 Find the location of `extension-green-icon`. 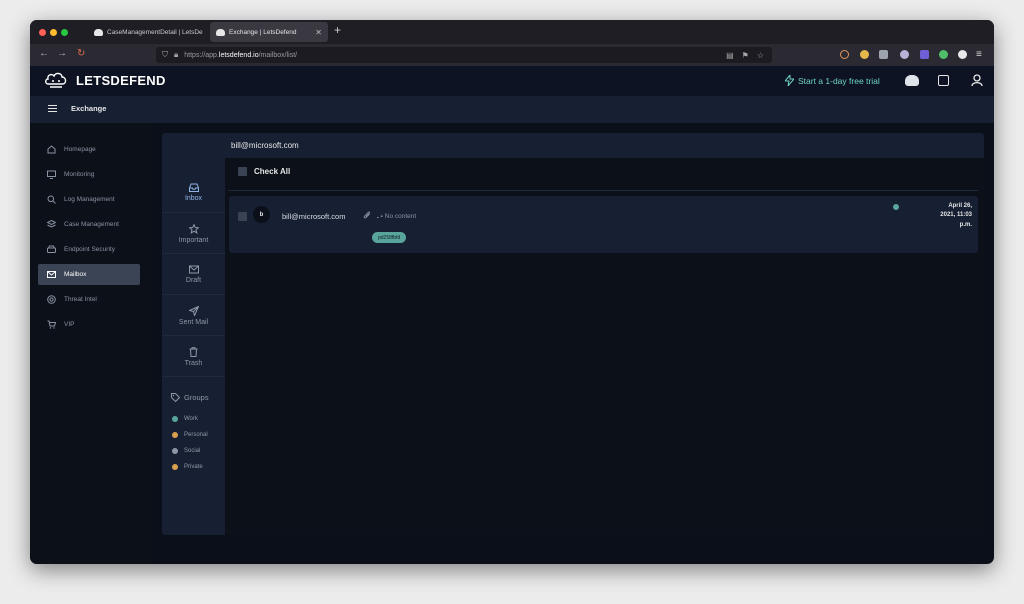

extension-green-icon is located at coordinates (943, 54).